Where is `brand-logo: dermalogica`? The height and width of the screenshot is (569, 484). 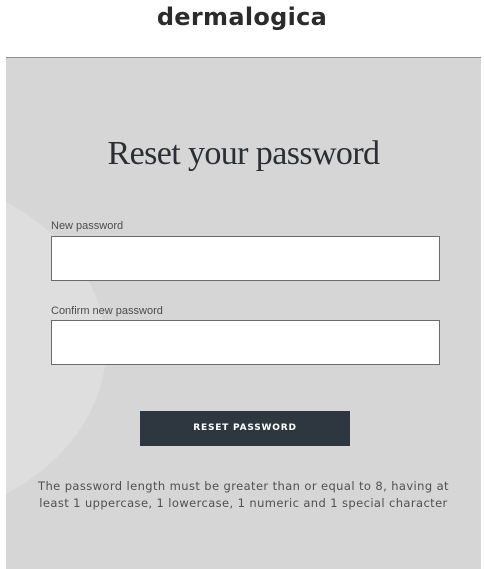
brand-logo: dermalogica is located at coordinates (242, 17).